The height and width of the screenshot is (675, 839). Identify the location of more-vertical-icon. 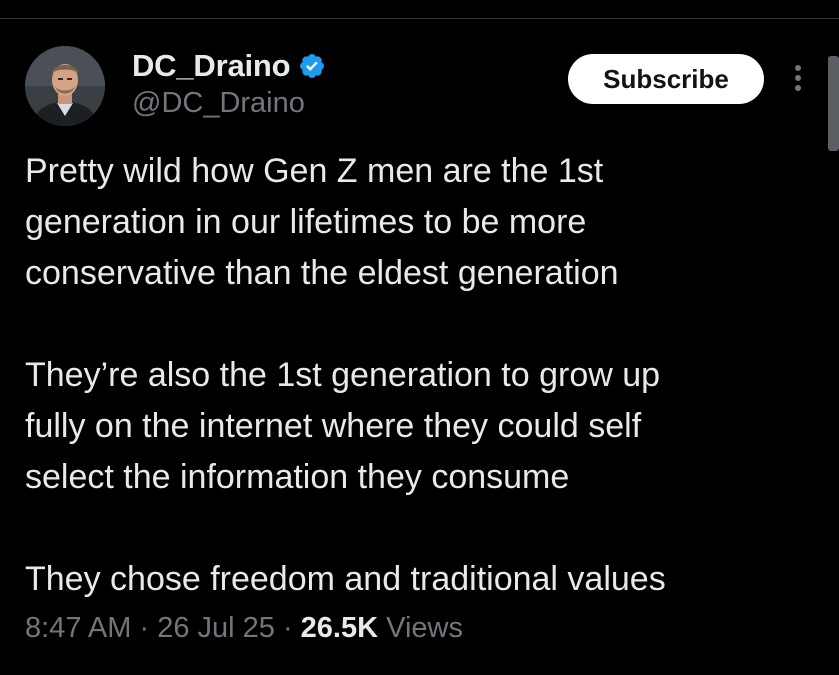
(798, 79).